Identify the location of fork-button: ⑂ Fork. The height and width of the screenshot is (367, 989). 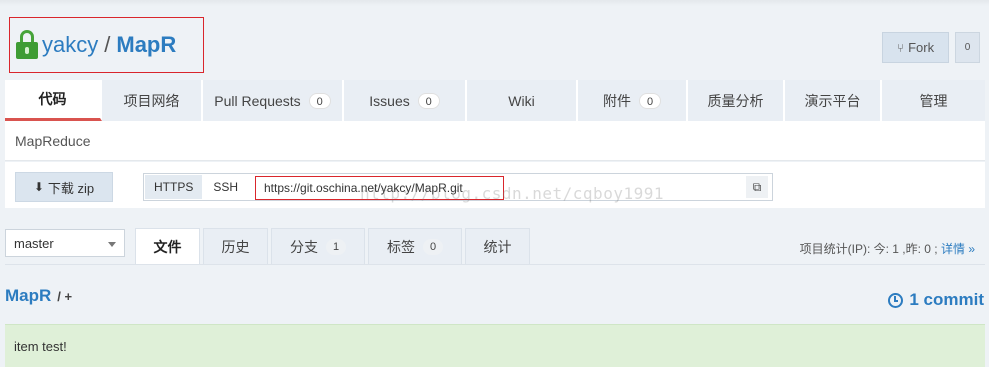
(915, 47).